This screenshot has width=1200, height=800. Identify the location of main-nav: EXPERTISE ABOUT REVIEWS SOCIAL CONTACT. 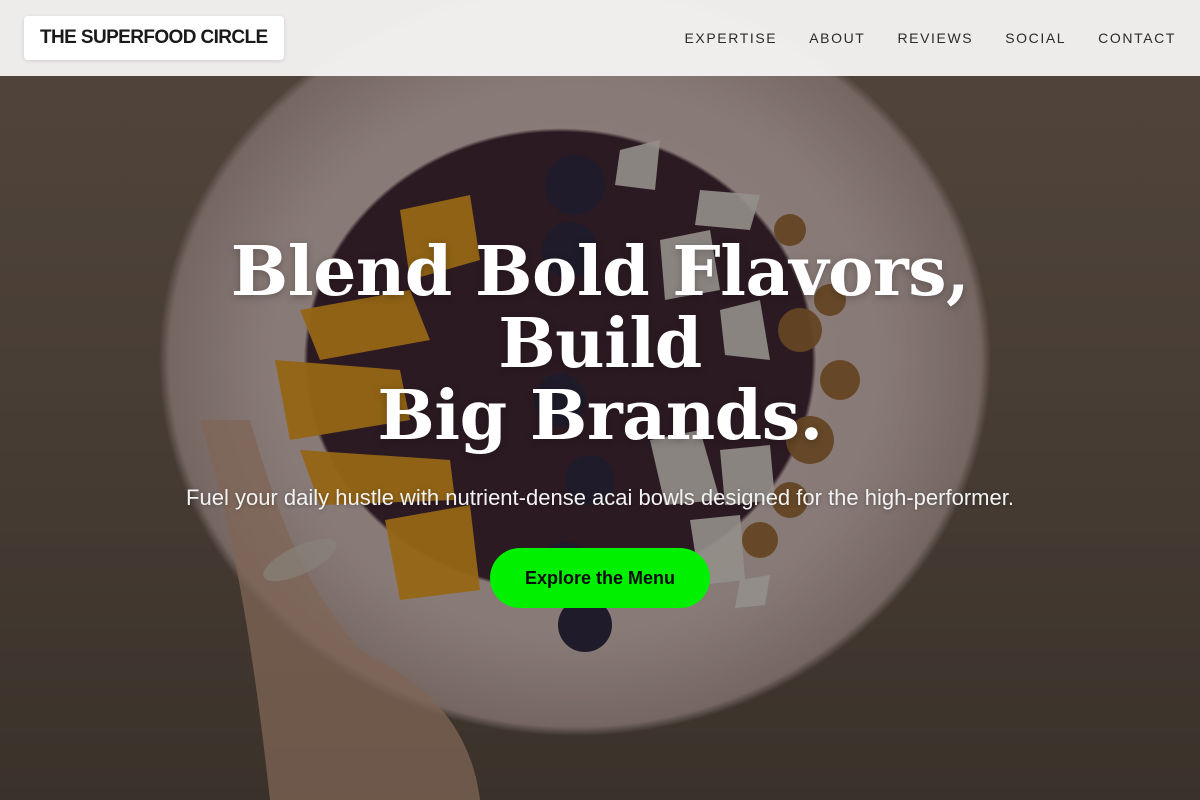
(930, 38).